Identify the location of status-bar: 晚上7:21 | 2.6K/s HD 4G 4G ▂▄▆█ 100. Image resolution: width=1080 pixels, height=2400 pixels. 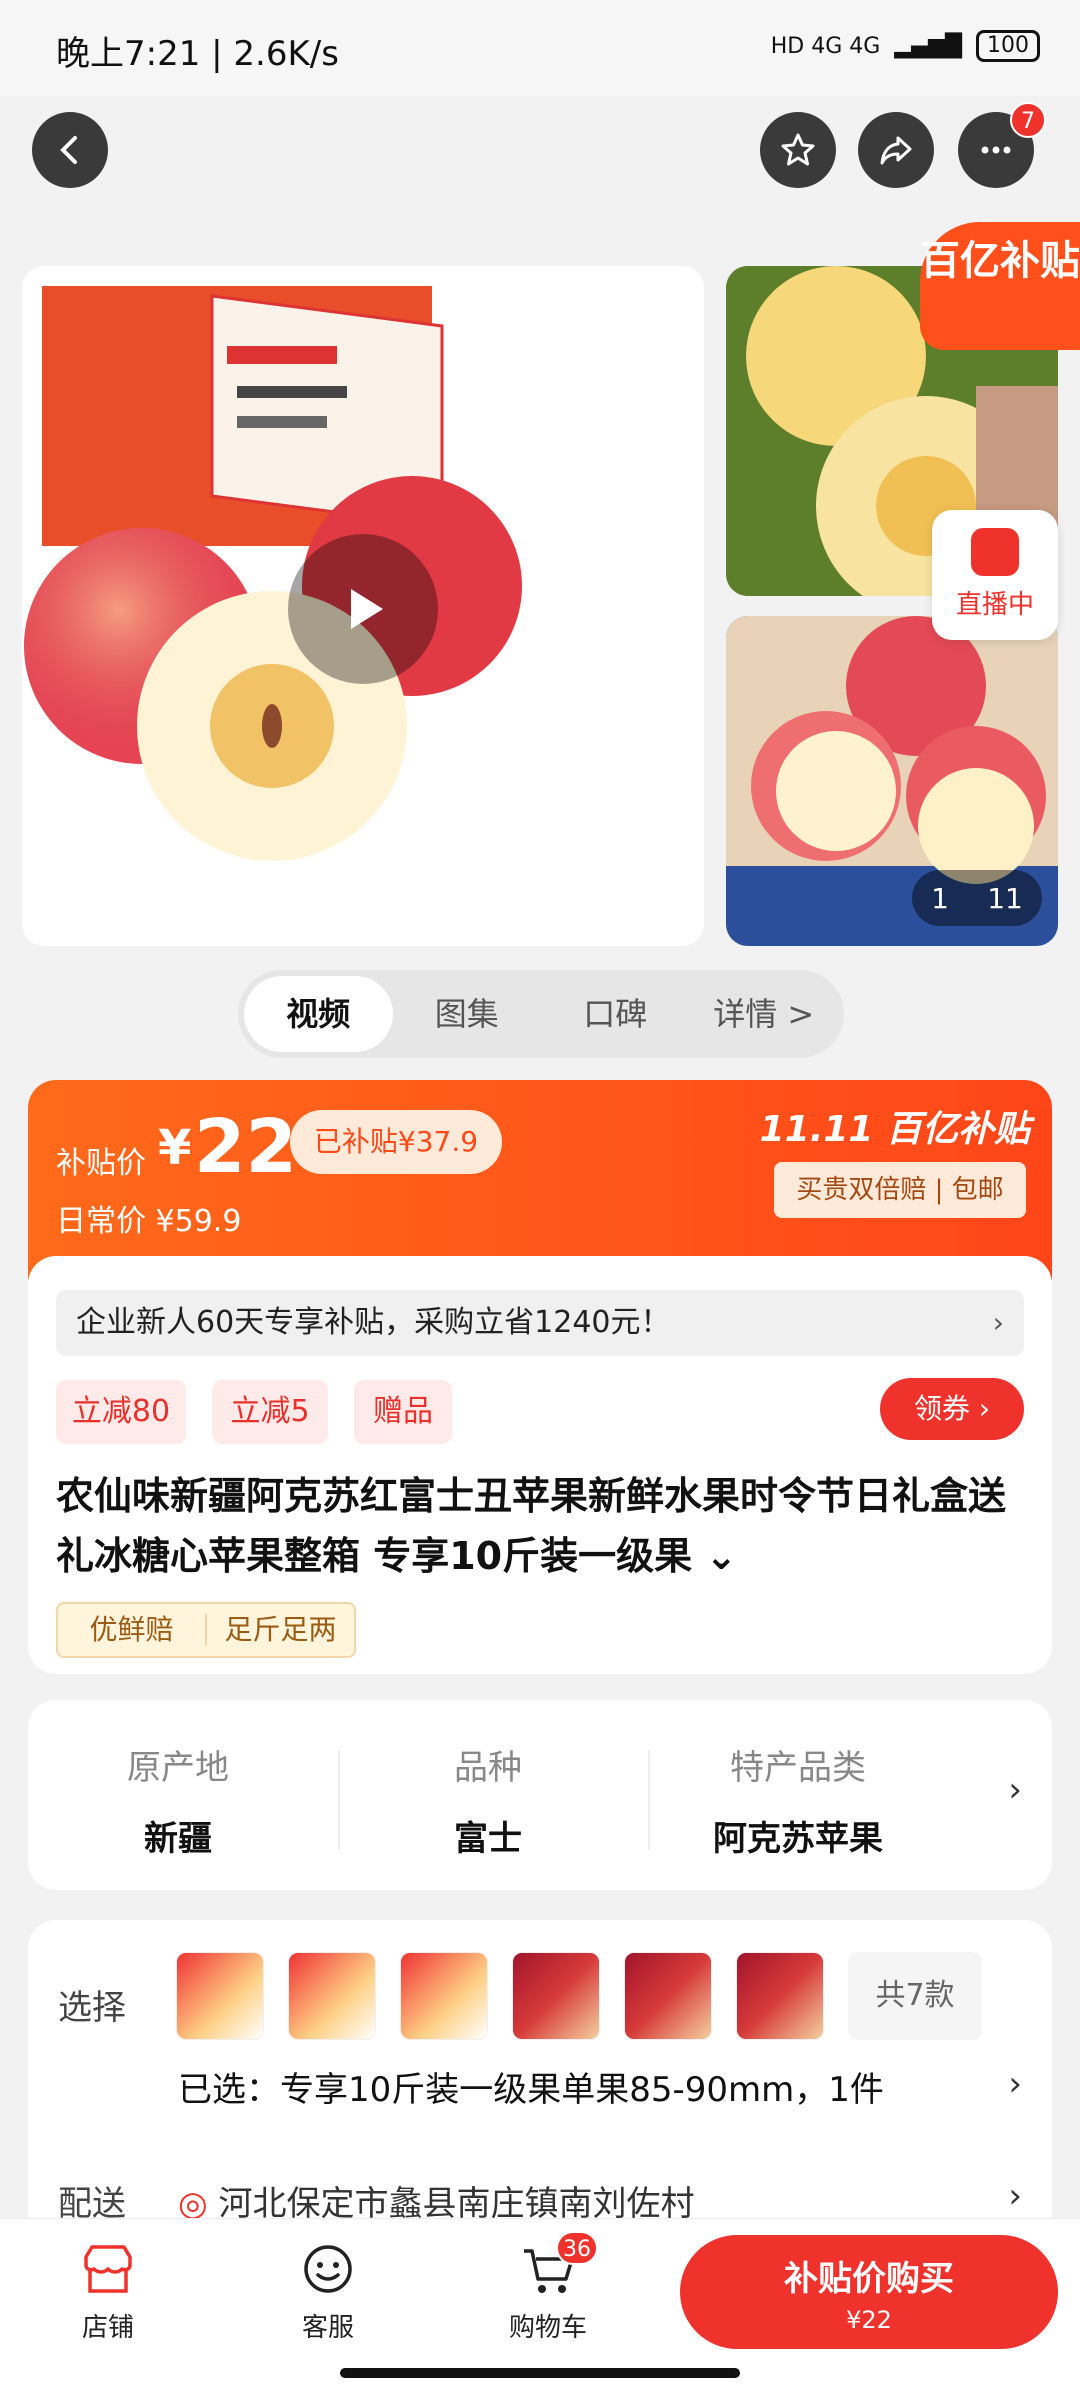
(540, 48).